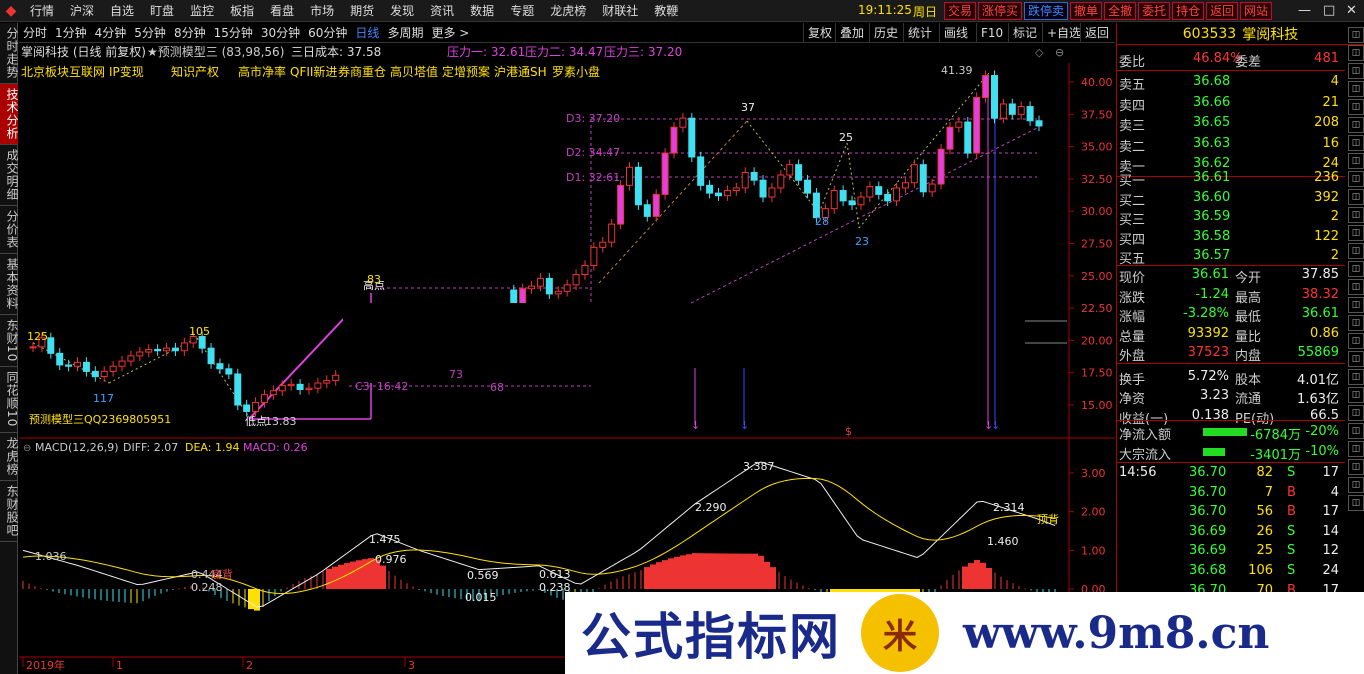 The height and width of the screenshot is (674, 1364). Describe the element at coordinates (9, 341) in the screenshot. I see `left-tab: 东财10` at that location.